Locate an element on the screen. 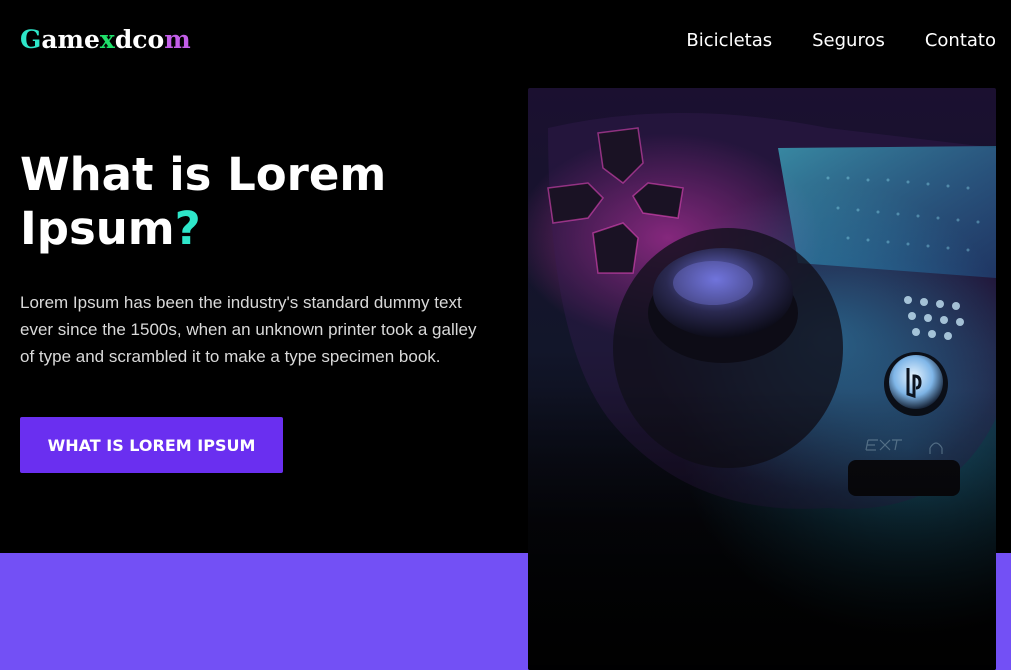 Image resolution: width=1011 pixels, height=670 pixels. logo-letter: x is located at coordinates (107, 39).